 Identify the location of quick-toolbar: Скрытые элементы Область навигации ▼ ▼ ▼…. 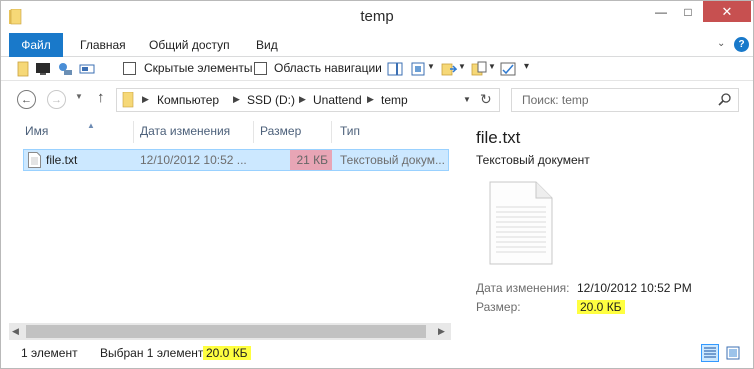
(377, 69).